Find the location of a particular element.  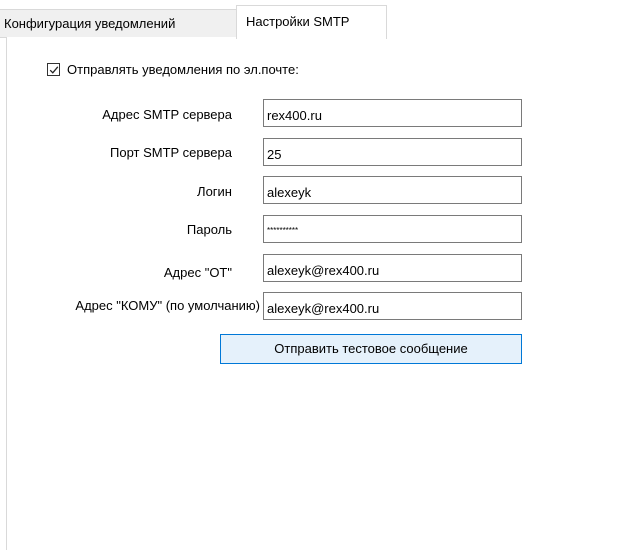

from-address-input is located at coordinates (392, 268).